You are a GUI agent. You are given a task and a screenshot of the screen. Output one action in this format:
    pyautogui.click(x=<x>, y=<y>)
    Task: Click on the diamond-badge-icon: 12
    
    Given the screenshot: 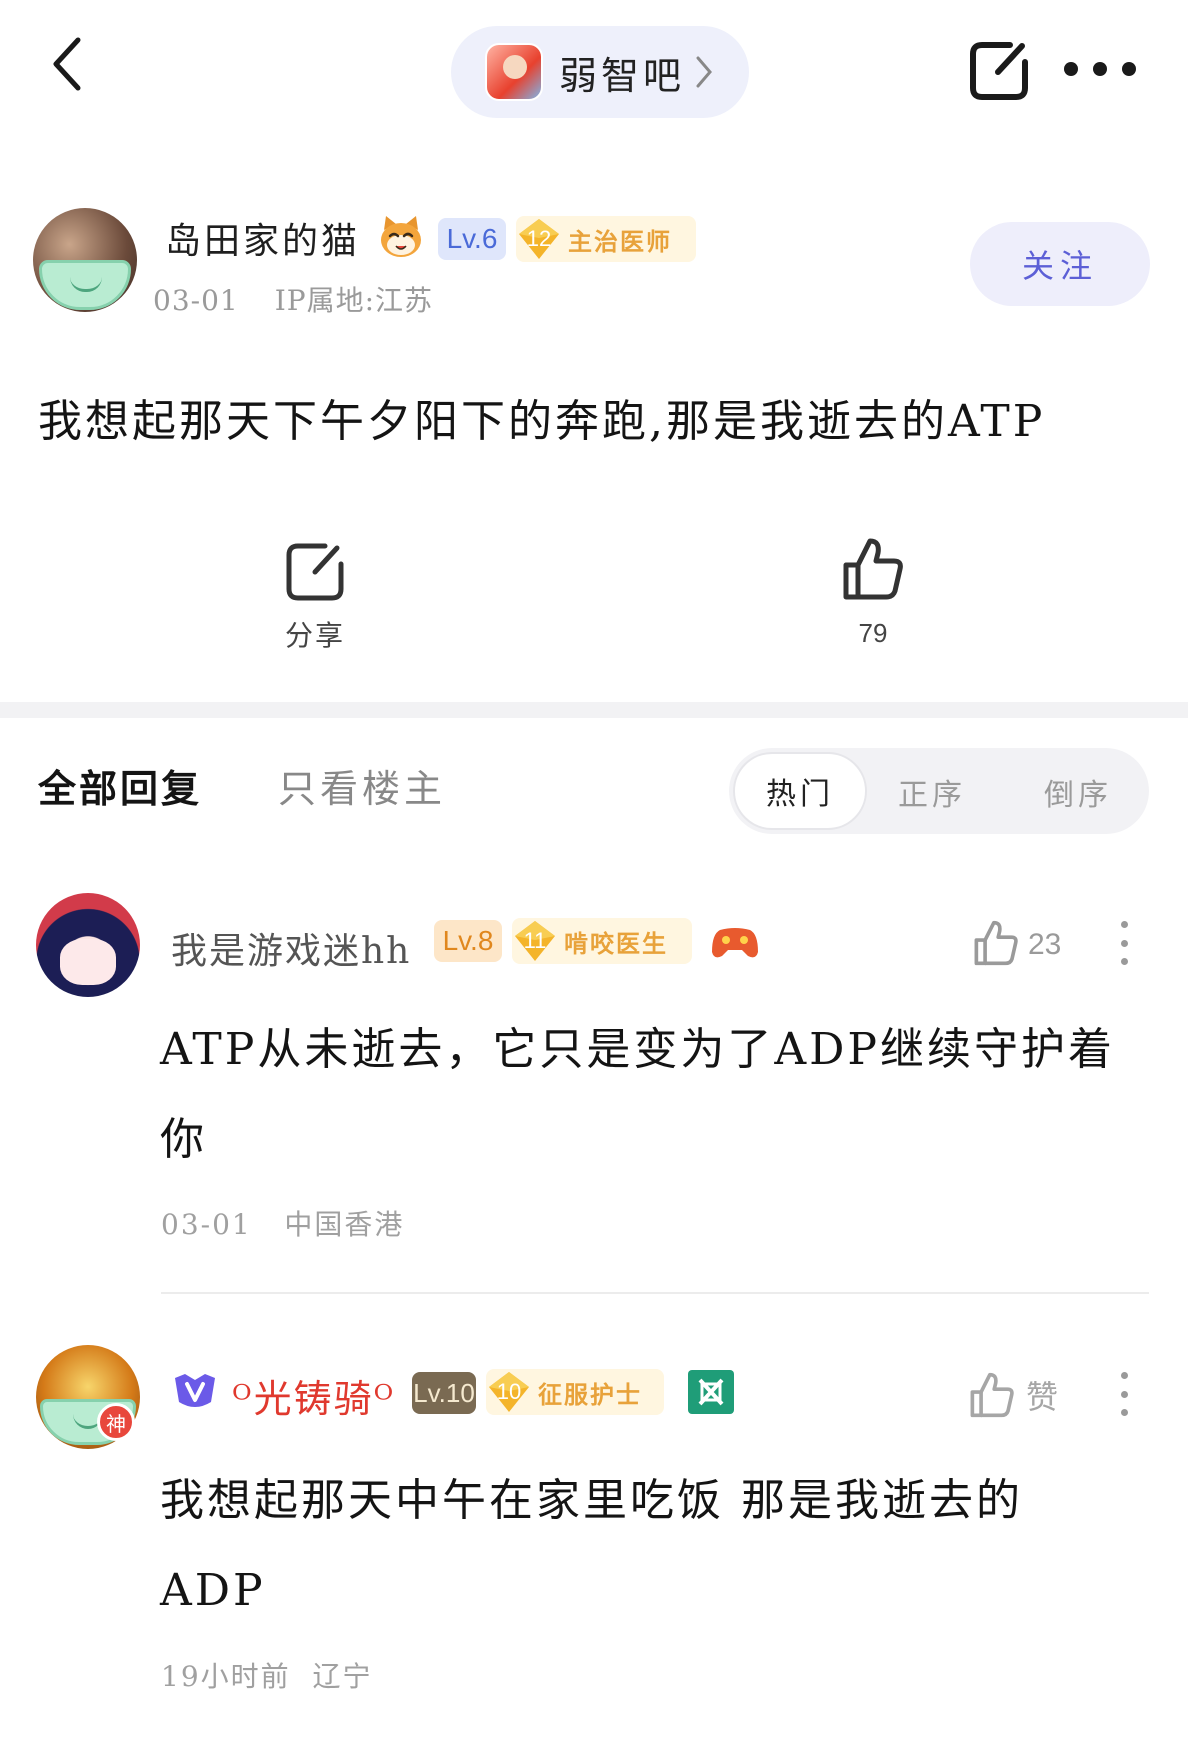 What is the action you would take?
    pyautogui.click(x=539, y=239)
    